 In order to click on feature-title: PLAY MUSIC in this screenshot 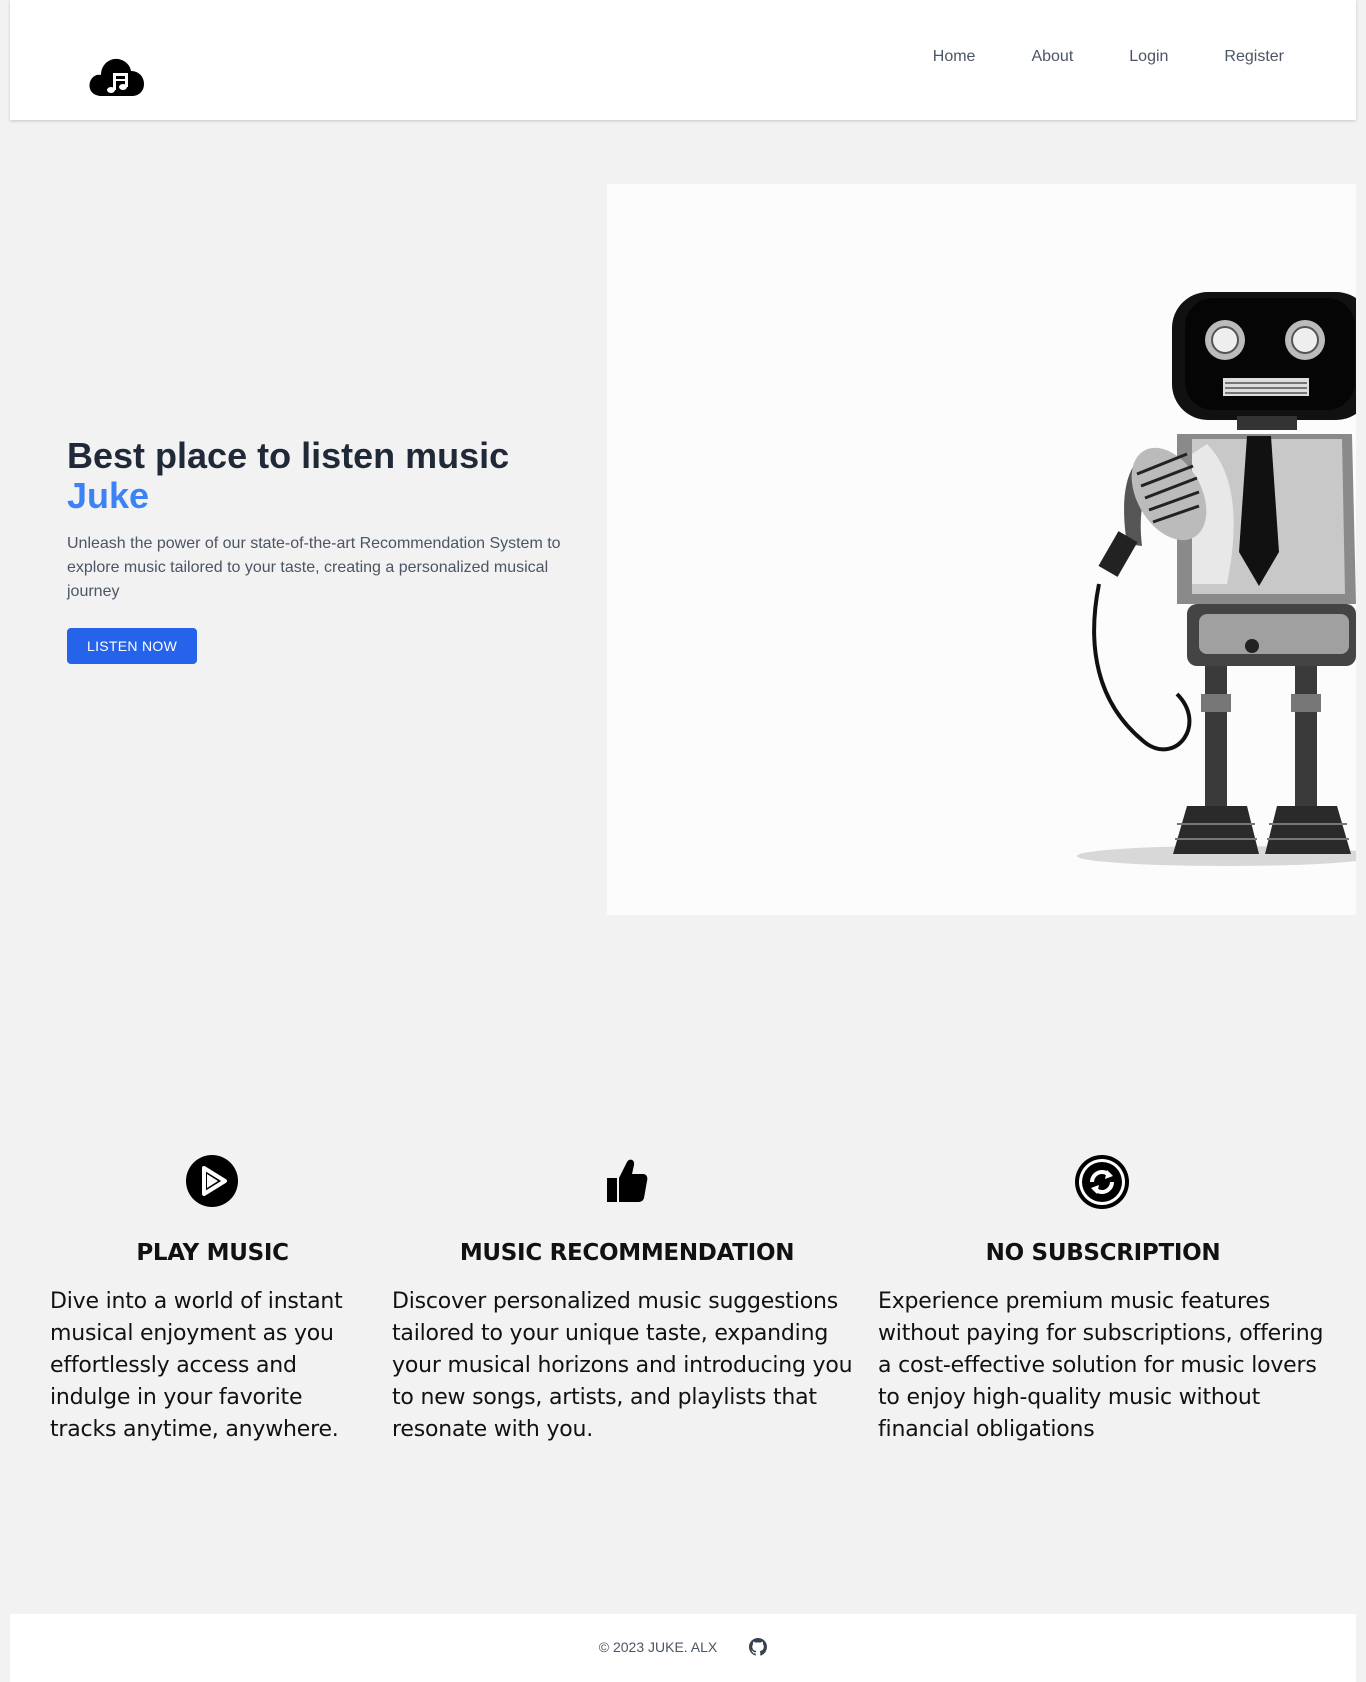, I will do `click(212, 1253)`.